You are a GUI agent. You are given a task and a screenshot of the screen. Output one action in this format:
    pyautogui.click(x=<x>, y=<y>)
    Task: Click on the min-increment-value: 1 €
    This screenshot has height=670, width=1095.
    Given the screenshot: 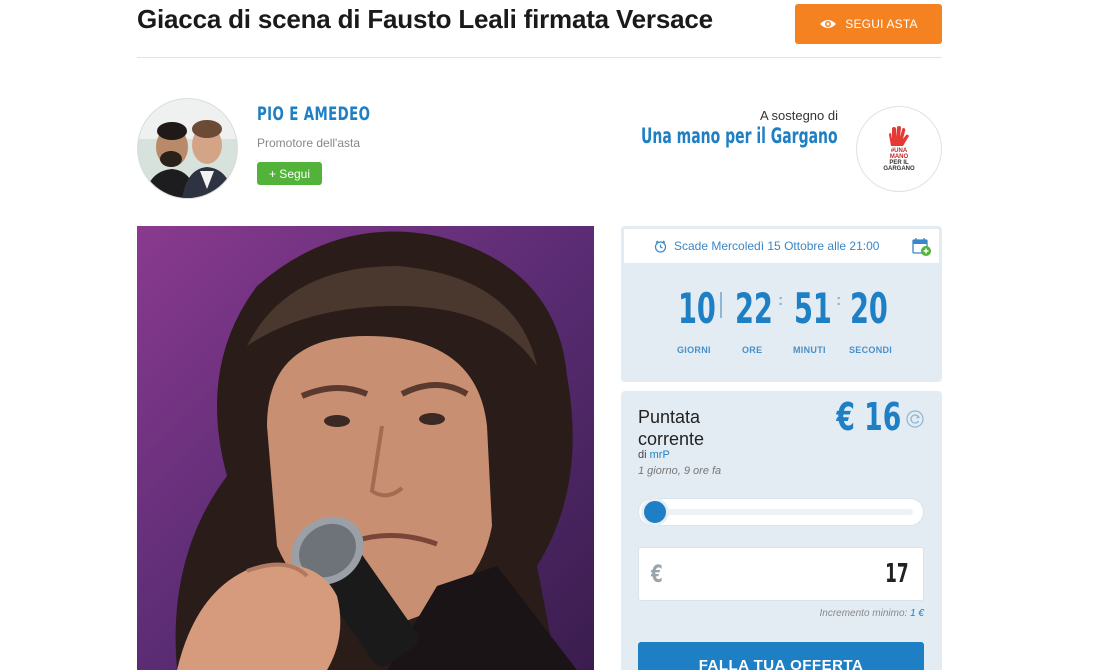 What is the action you would take?
    pyautogui.click(x=917, y=613)
    